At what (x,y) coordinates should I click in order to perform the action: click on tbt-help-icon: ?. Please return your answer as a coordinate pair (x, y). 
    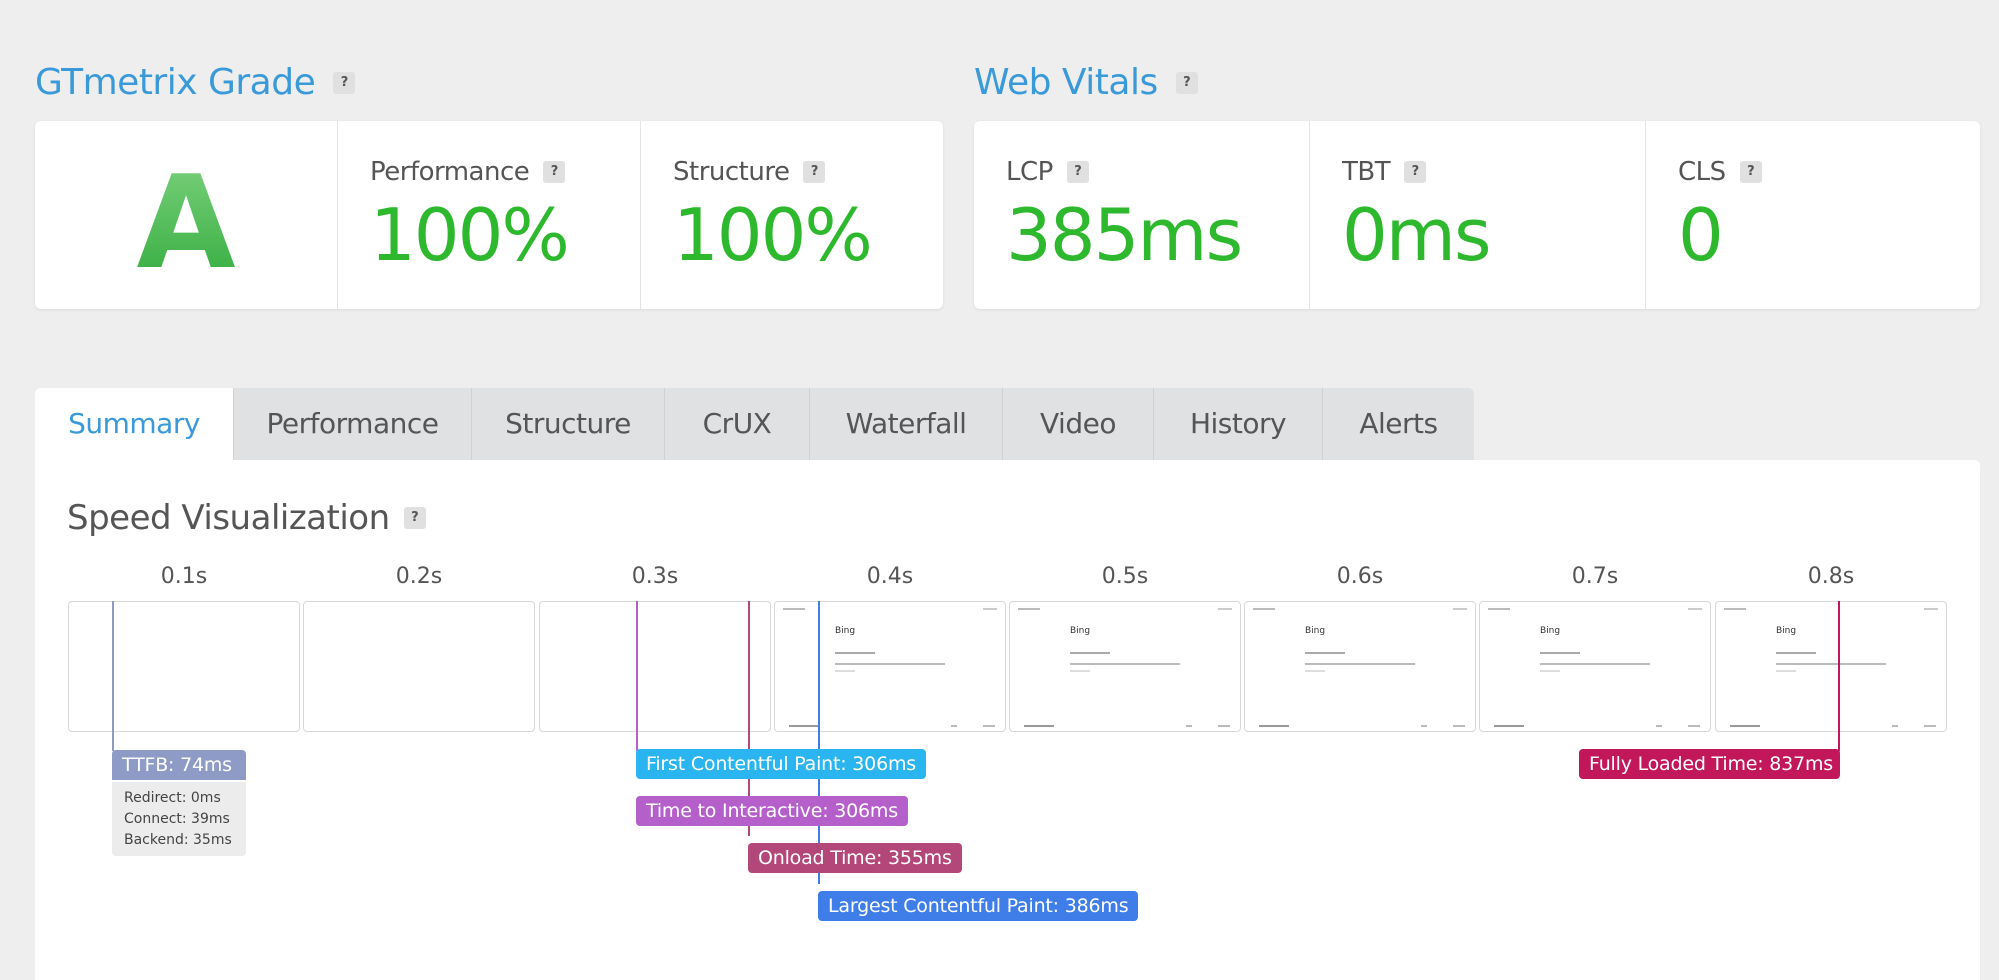
    Looking at the image, I should click on (1415, 172).